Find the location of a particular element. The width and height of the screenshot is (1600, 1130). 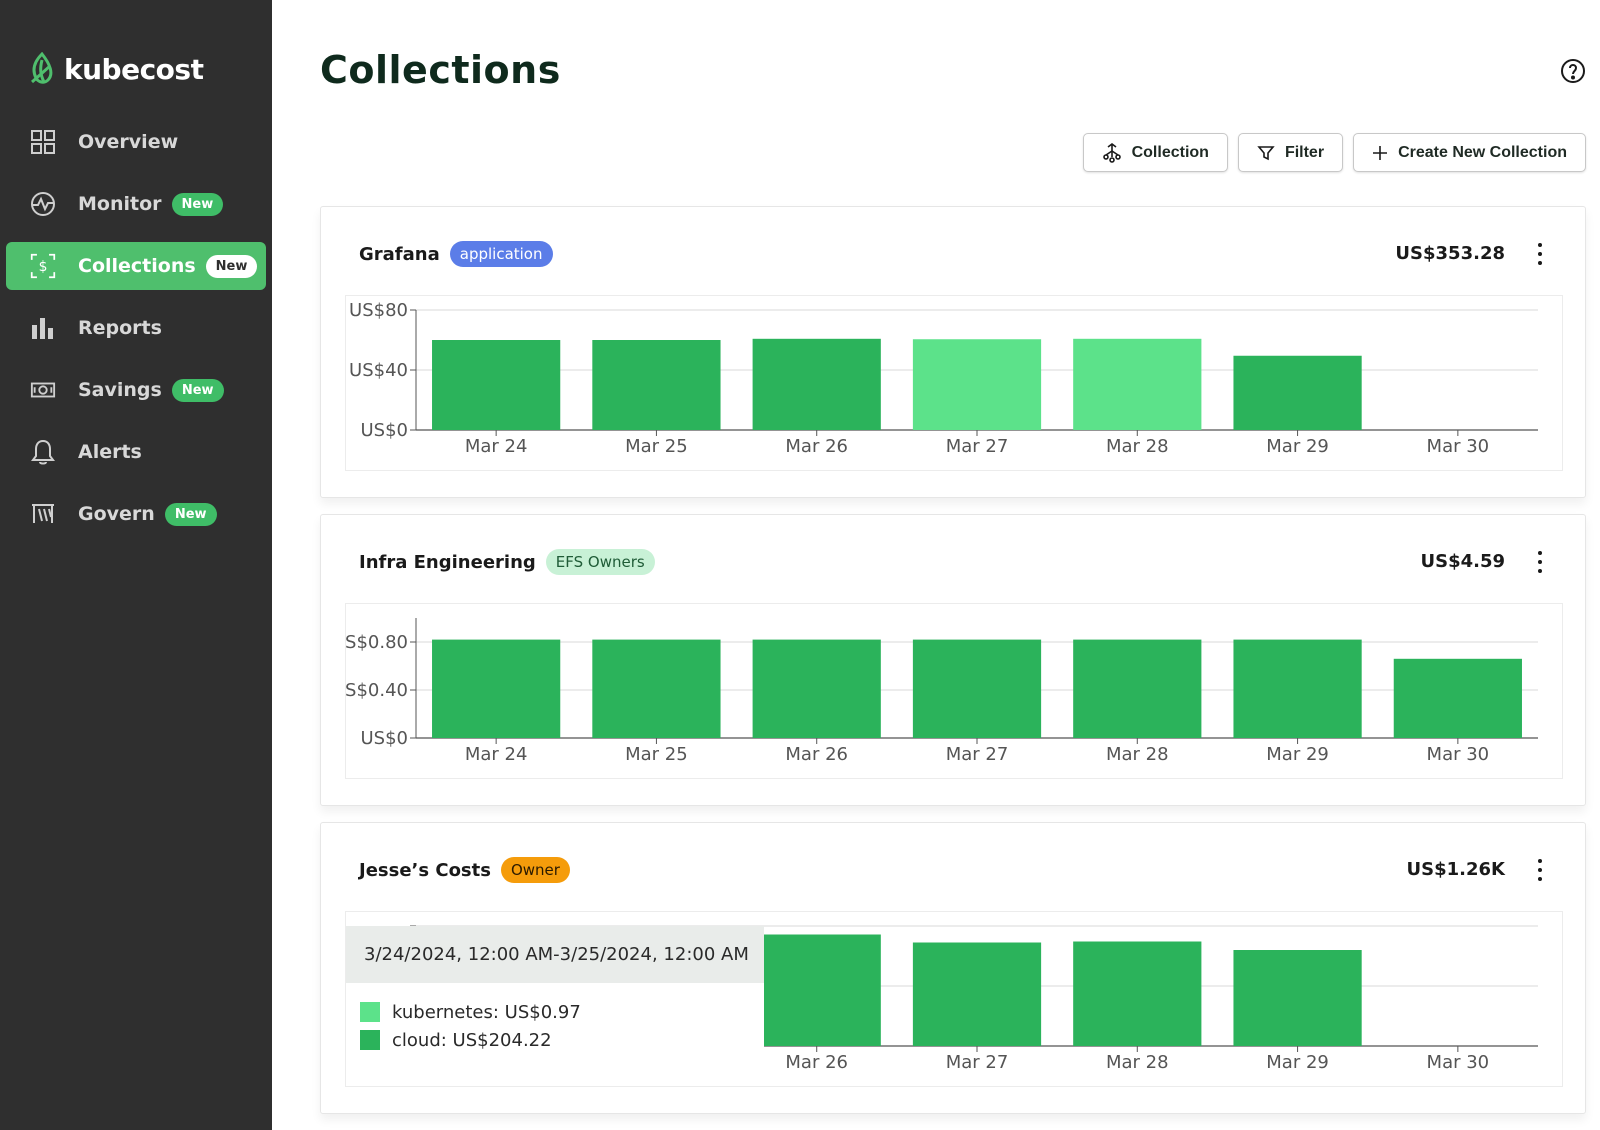

grid-icon is located at coordinates (43, 142).